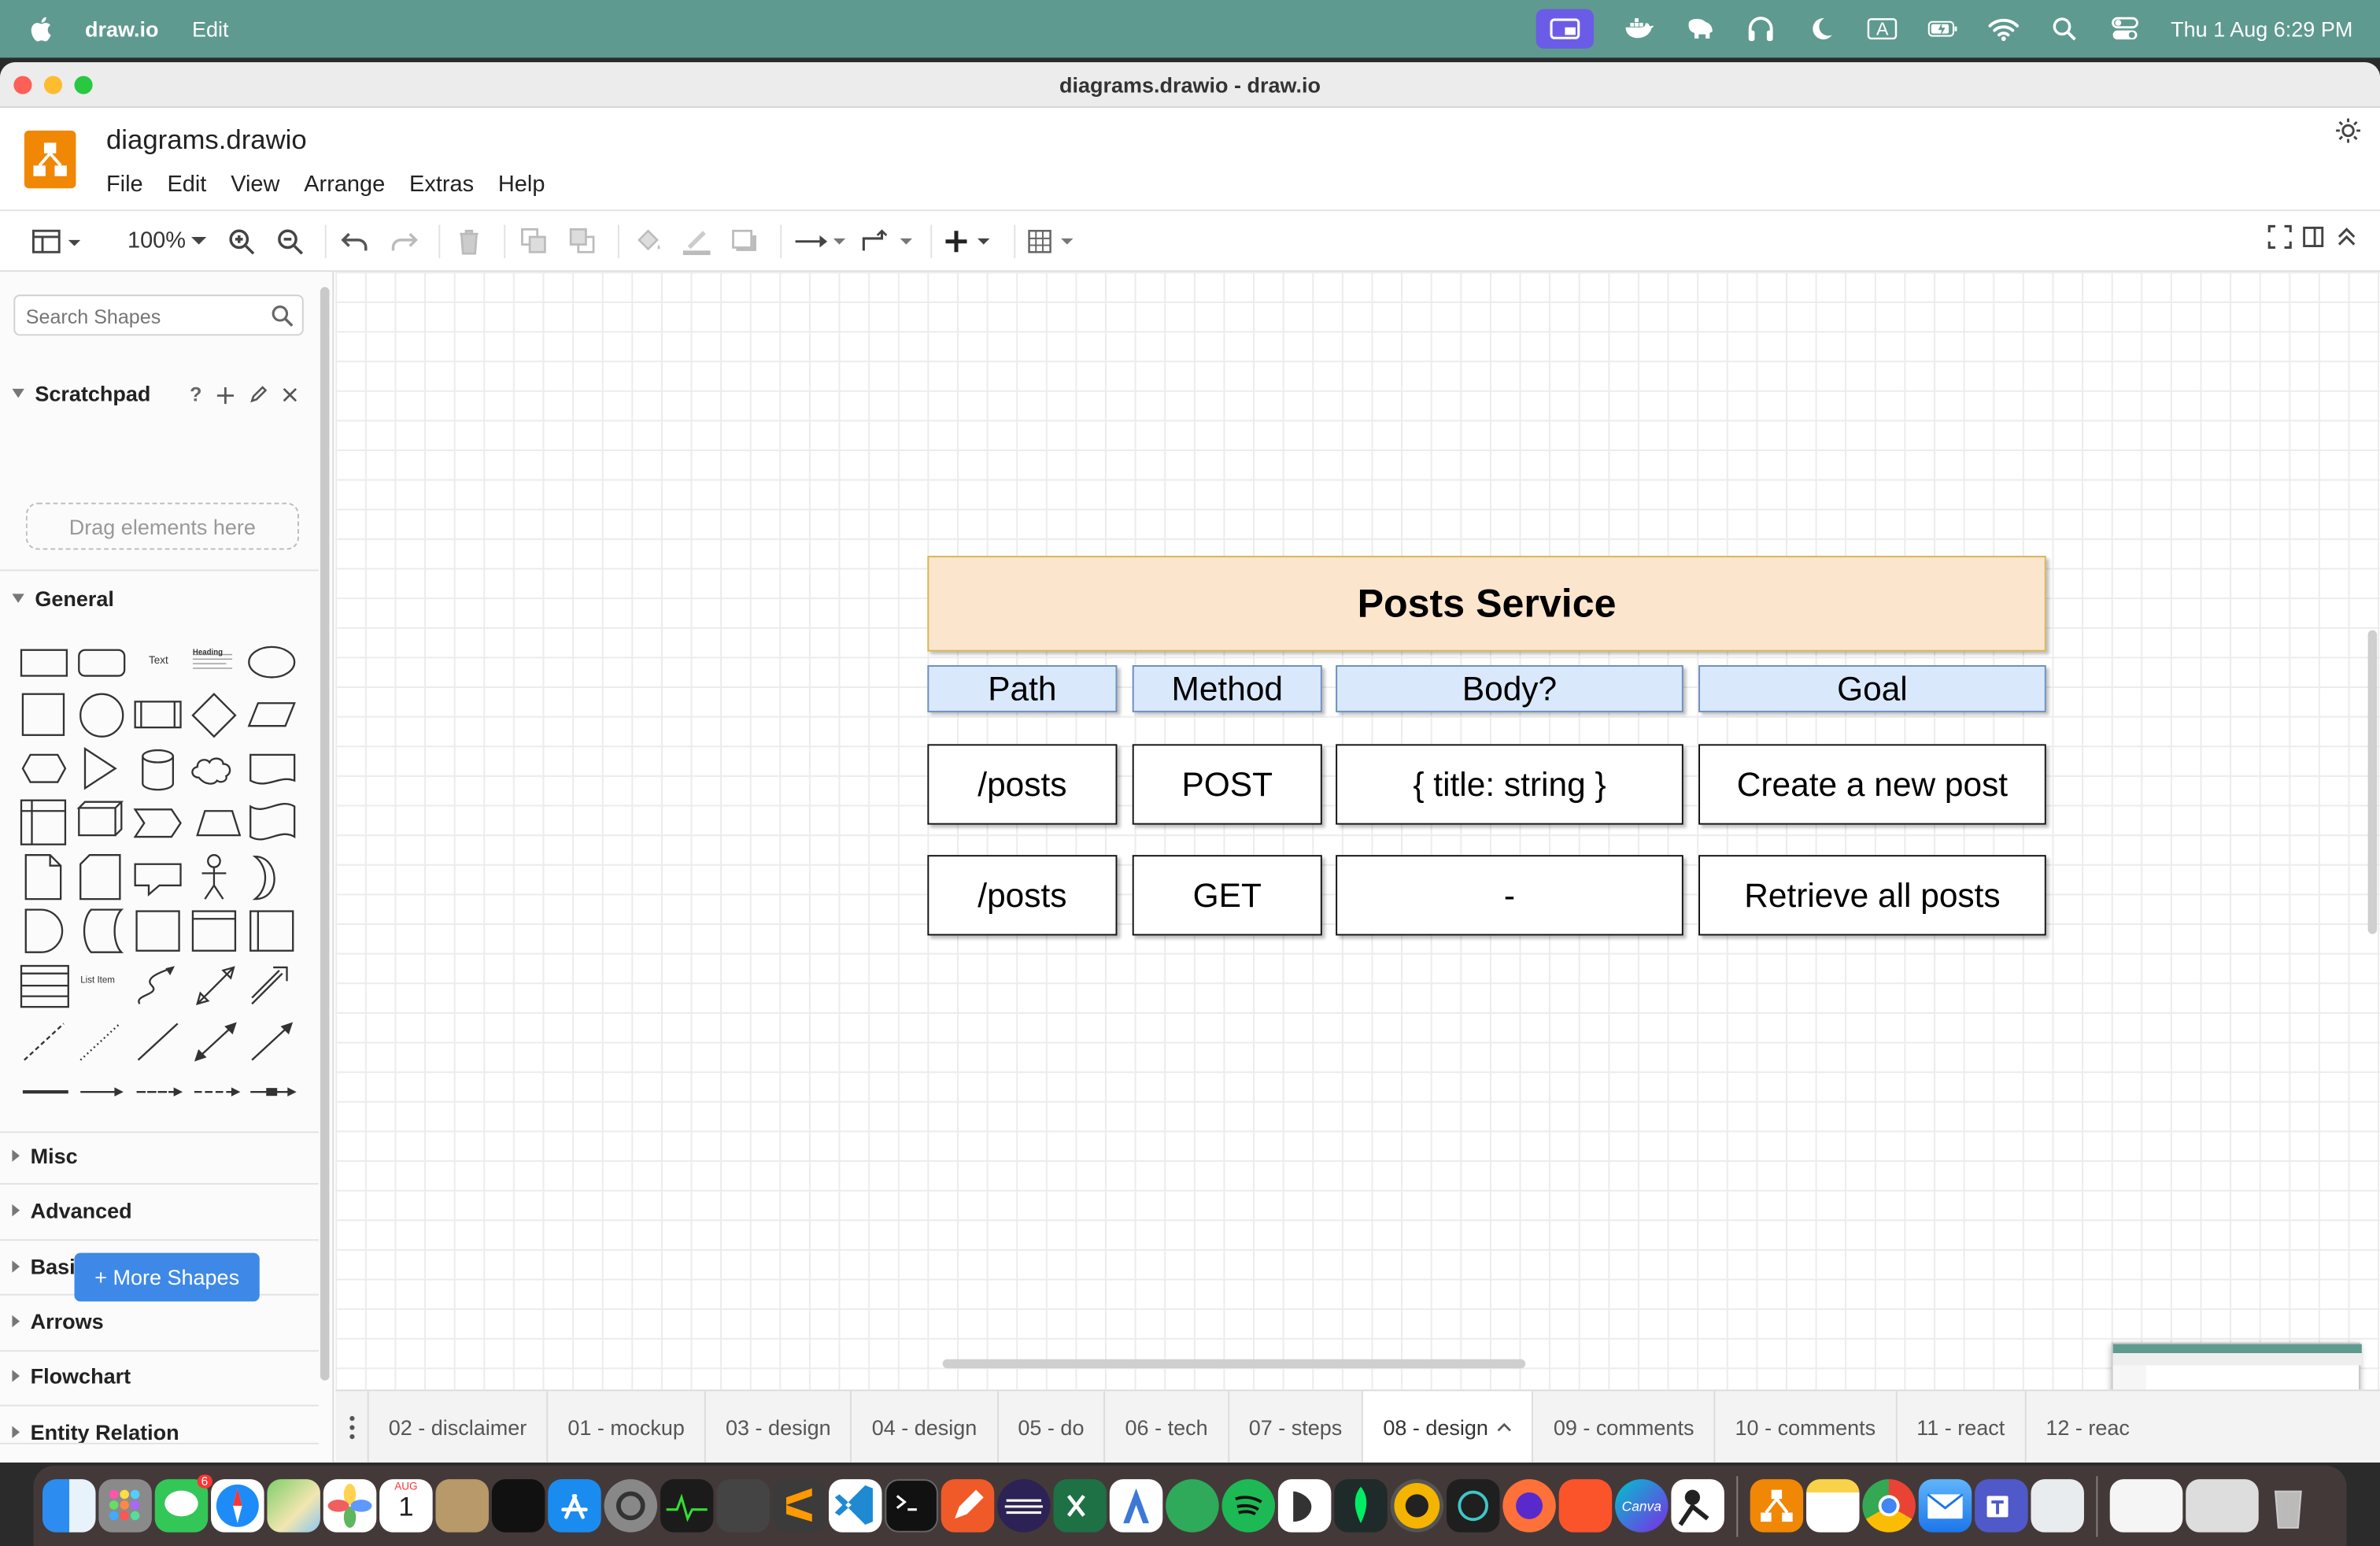 This screenshot has width=2380, height=1546. I want to click on internal-storage-shape, so click(43, 822).